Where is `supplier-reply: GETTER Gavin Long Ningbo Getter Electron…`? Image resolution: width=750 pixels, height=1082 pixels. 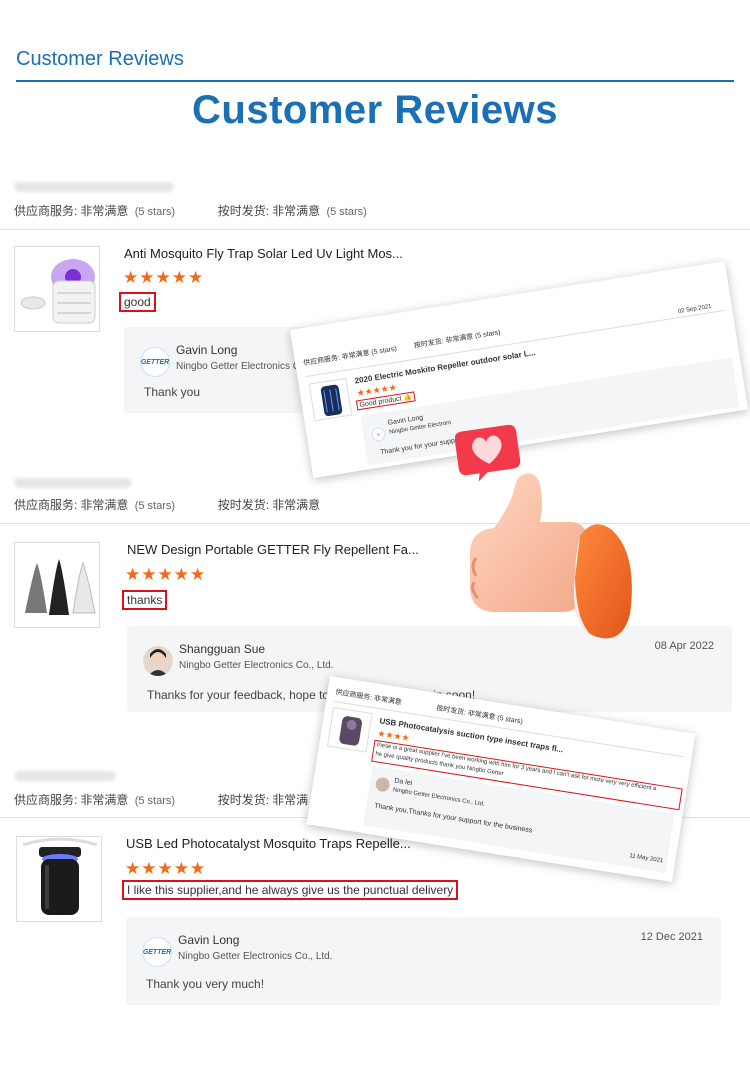
supplier-reply: GETTER Gavin Long Ningbo Getter Electron… is located at coordinates (423, 961).